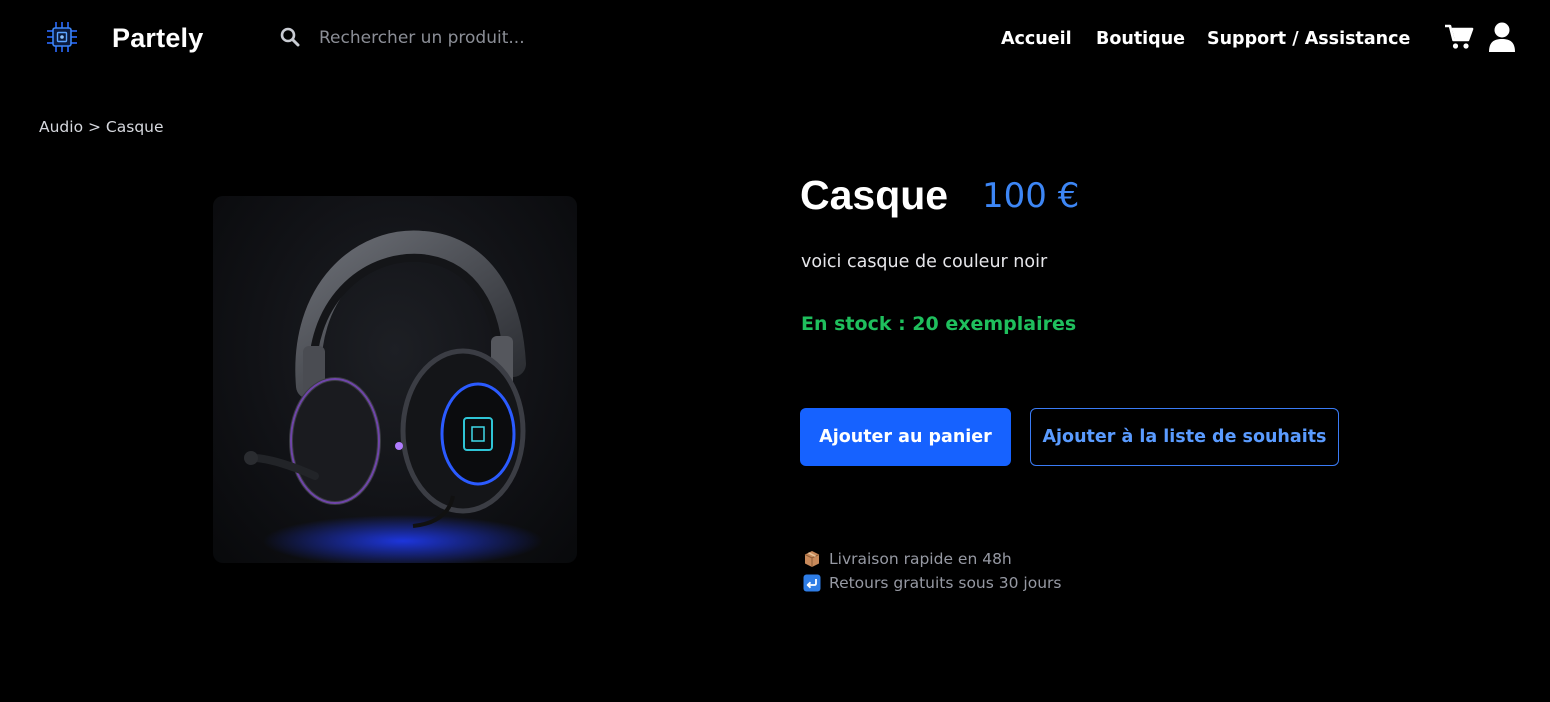 This screenshot has height=702, width=1550. Describe the element at coordinates (1031, 196) in the screenshot. I see `product-price: 100 €` at that location.